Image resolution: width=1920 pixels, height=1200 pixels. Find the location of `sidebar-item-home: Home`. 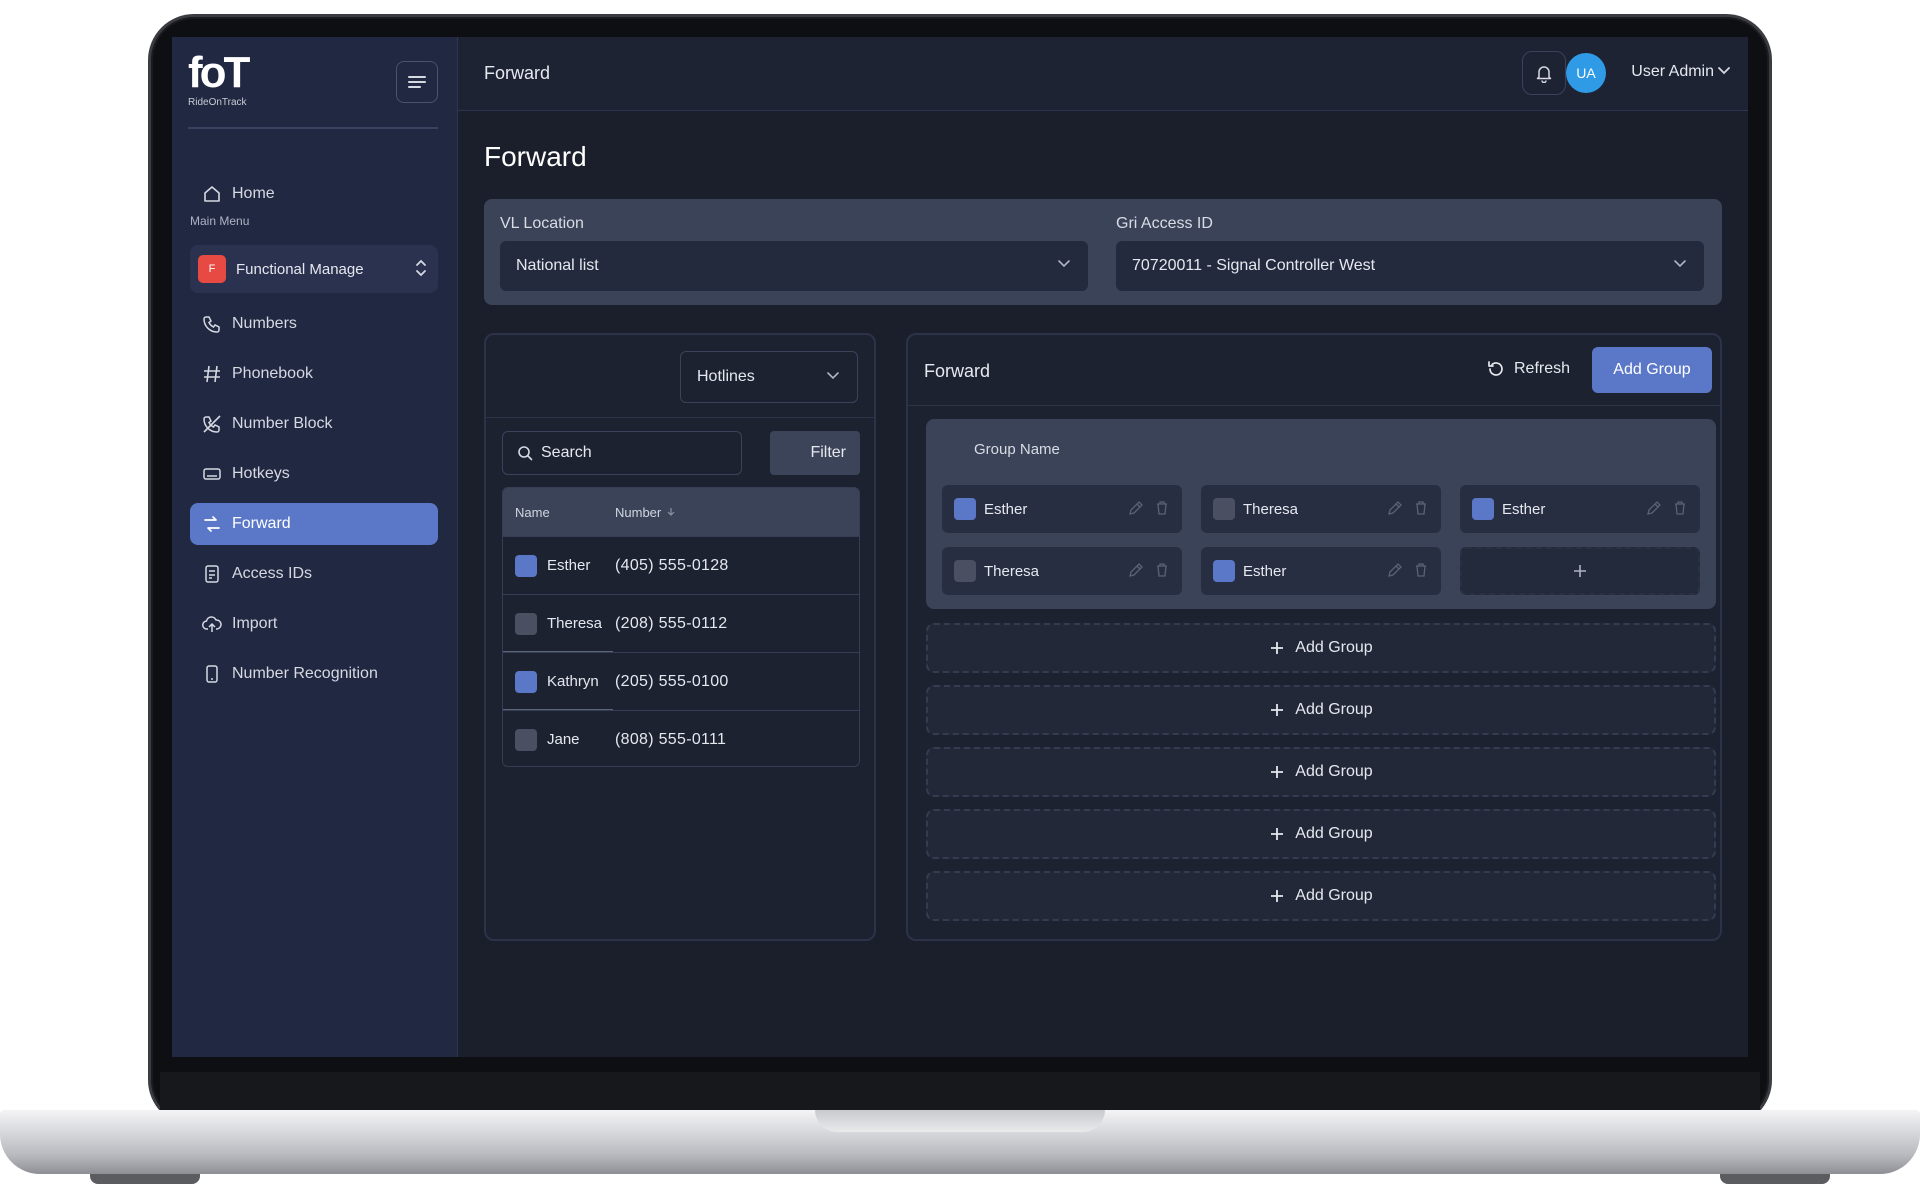

sidebar-item-home: Home is located at coordinates (314, 194).